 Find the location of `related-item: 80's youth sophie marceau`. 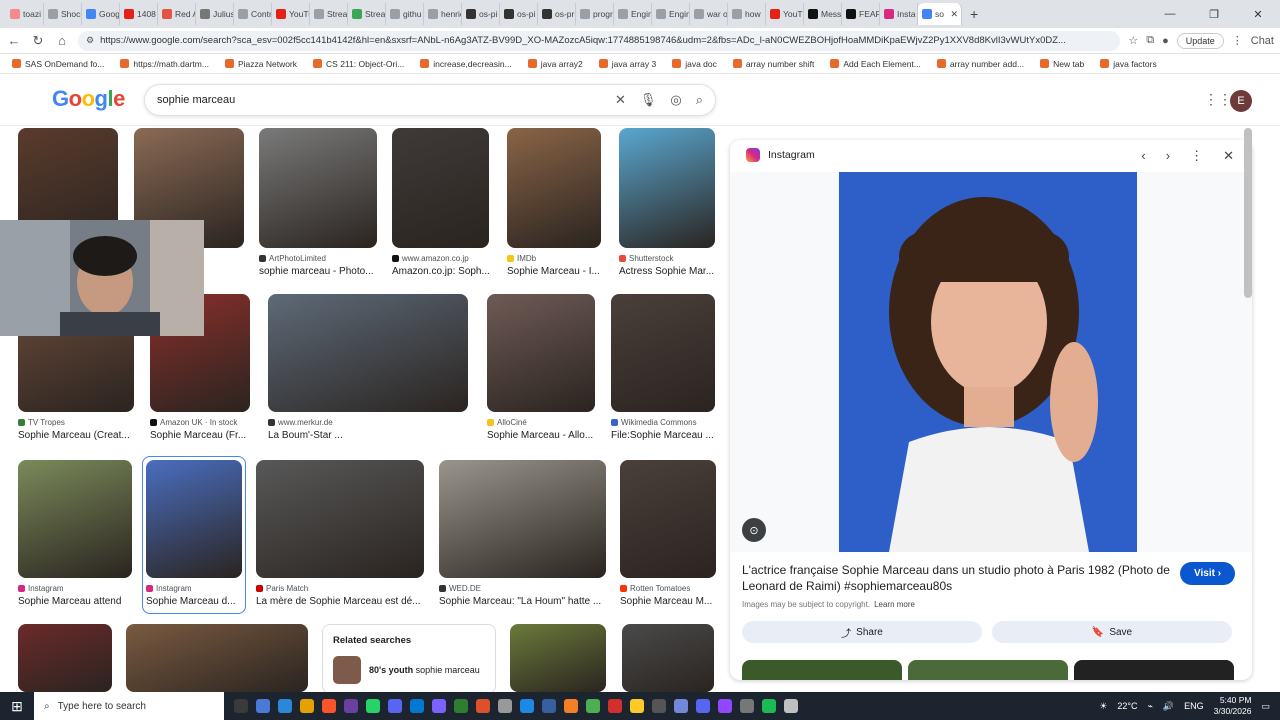

related-item: 80's youth sophie marceau is located at coordinates (409, 670).